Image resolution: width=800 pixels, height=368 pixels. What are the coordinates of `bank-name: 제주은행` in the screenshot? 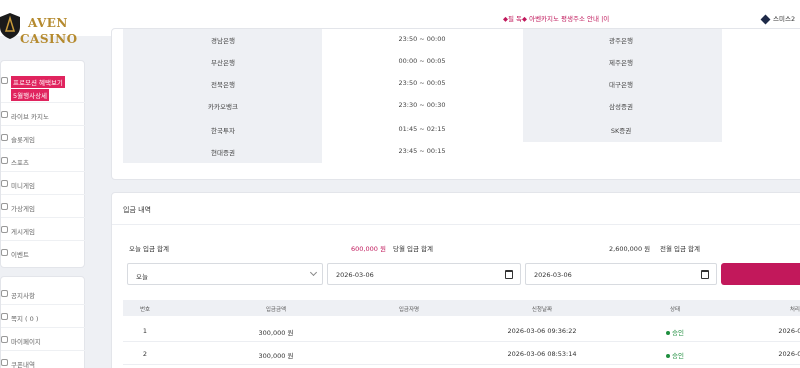 It's located at (621, 63).